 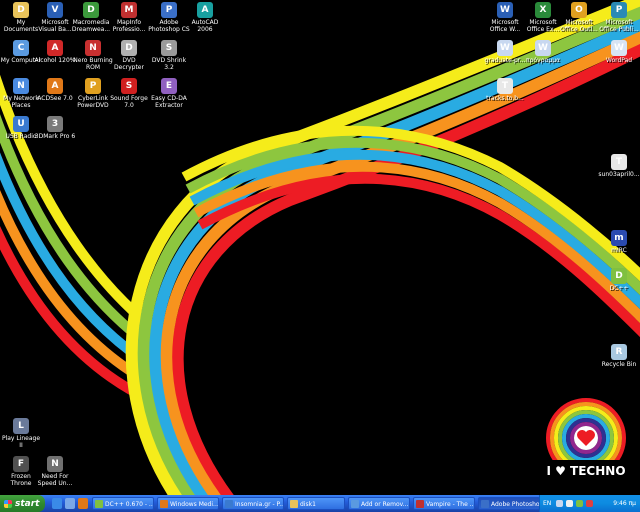 I want to click on desktop-icon: Wπρόγραμμα, so click(x=543, y=52).